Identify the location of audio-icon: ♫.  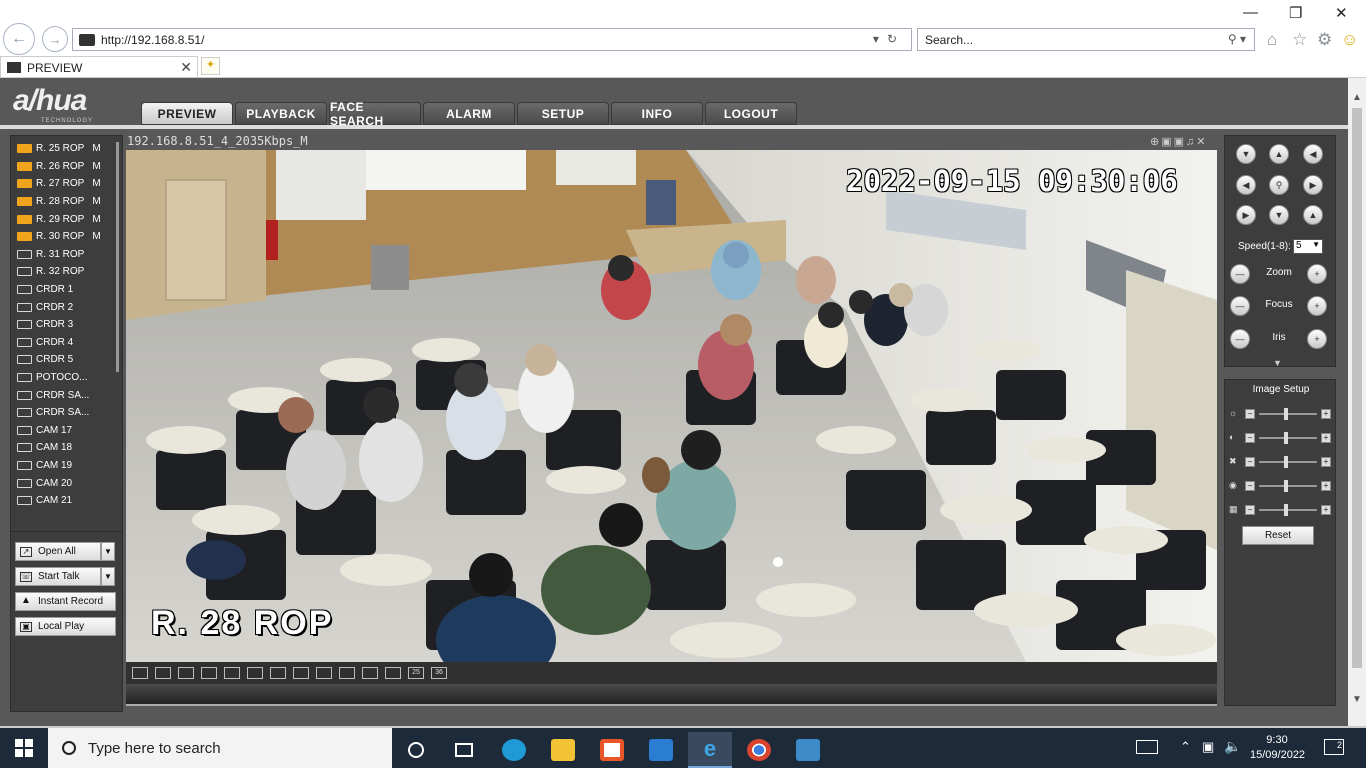
(1191, 142).